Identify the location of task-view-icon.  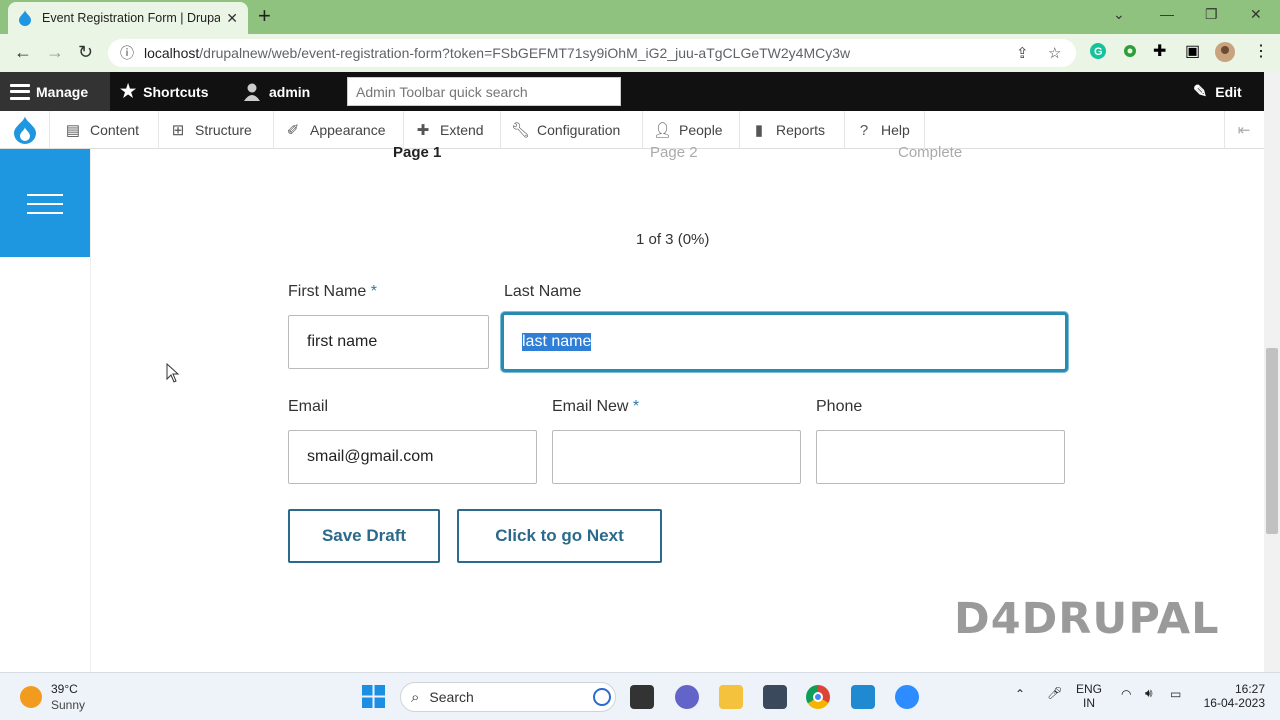
(642, 697).